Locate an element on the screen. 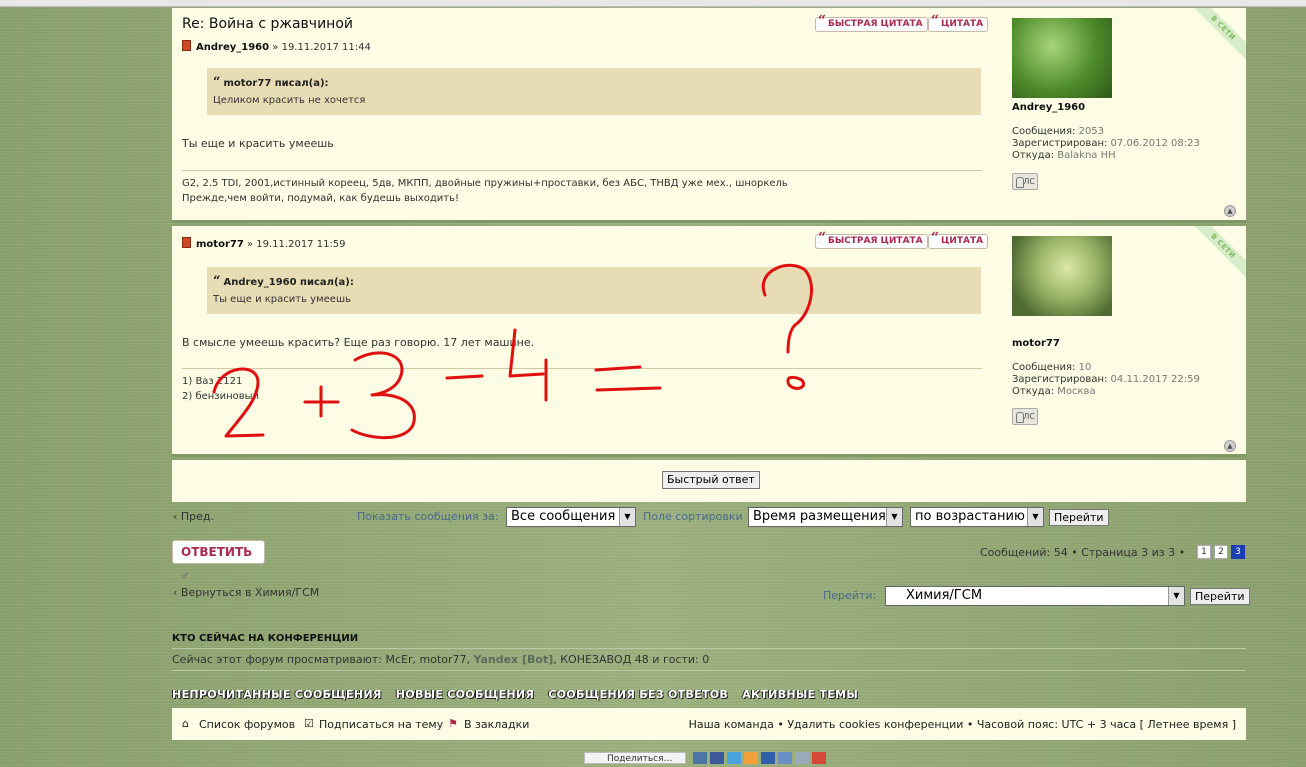  show-select: Все сообщения ▼ is located at coordinates (571, 517).